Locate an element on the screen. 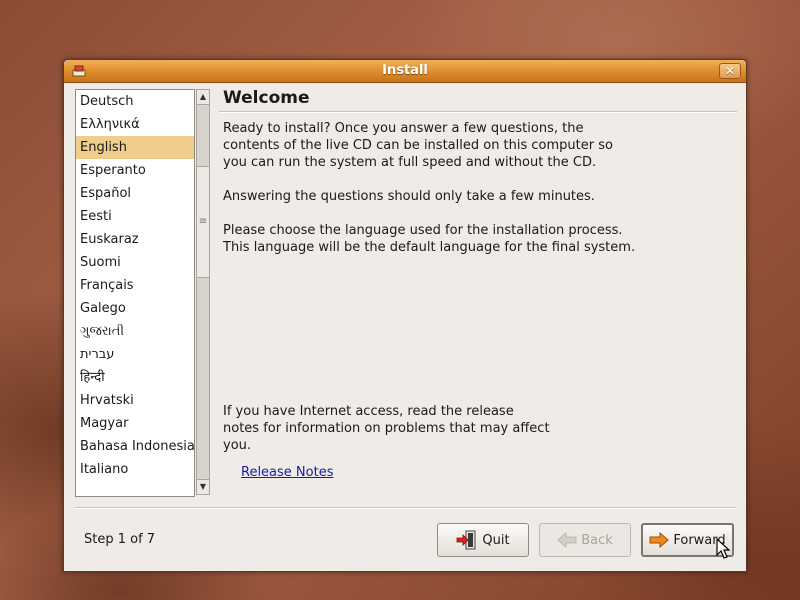 The width and height of the screenshot is (800, 600). back-arrow-icon is located at coordinates (567, 540).